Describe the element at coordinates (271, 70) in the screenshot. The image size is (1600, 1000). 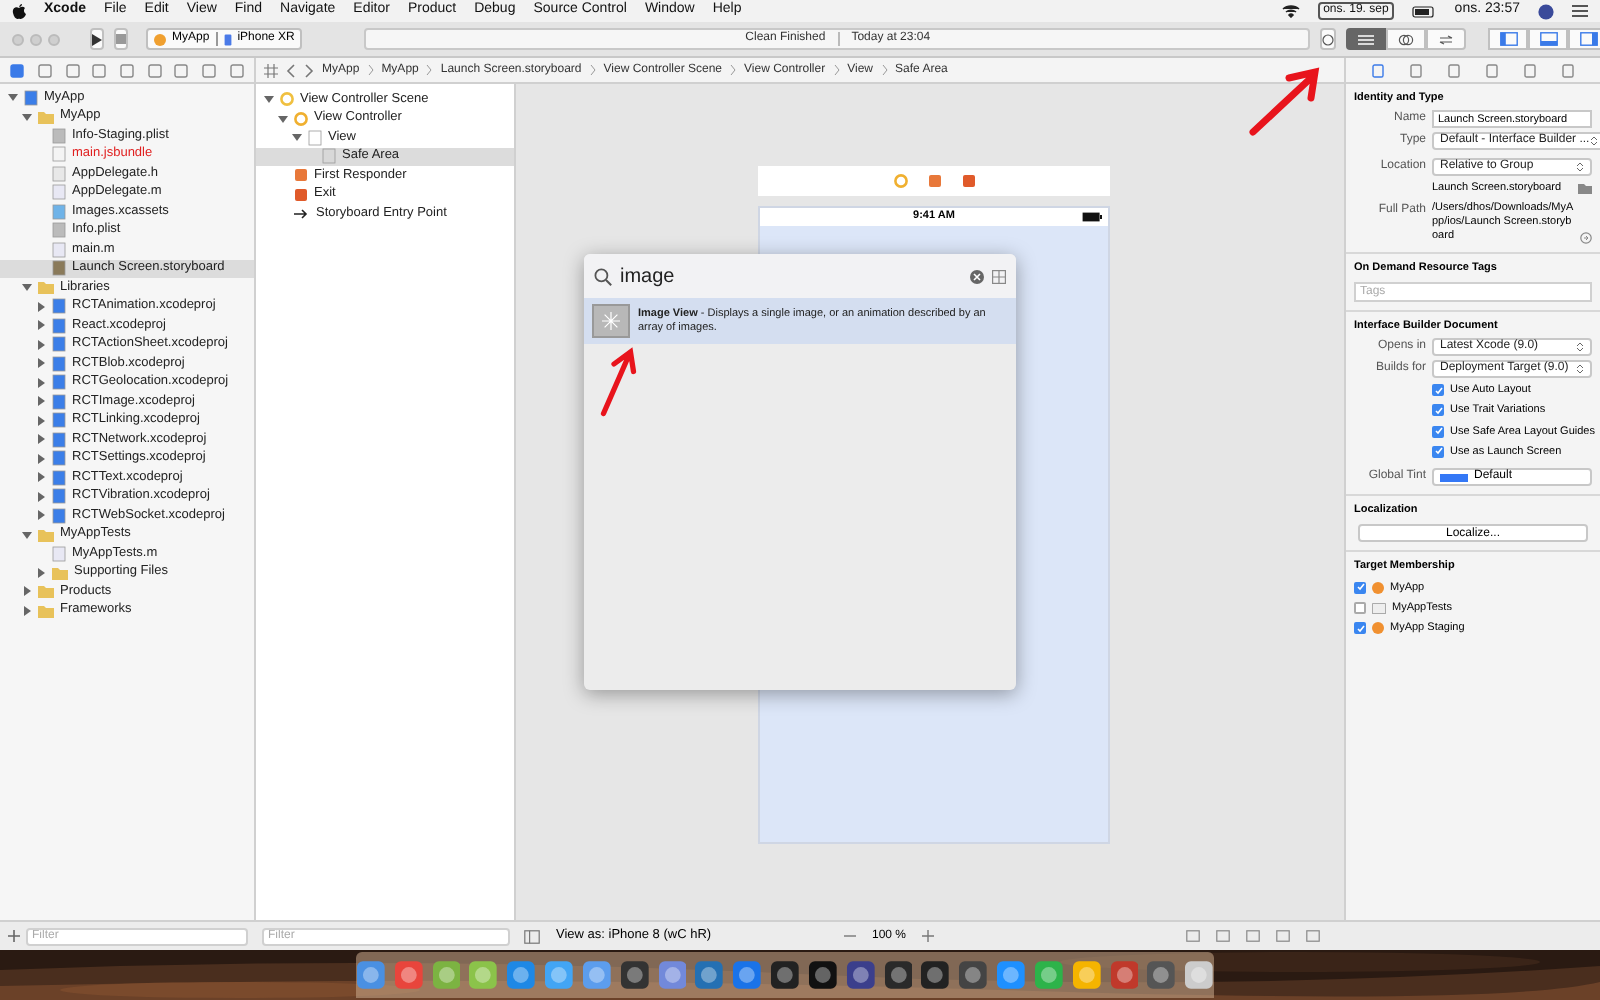
I see `grid-icon` at that location.